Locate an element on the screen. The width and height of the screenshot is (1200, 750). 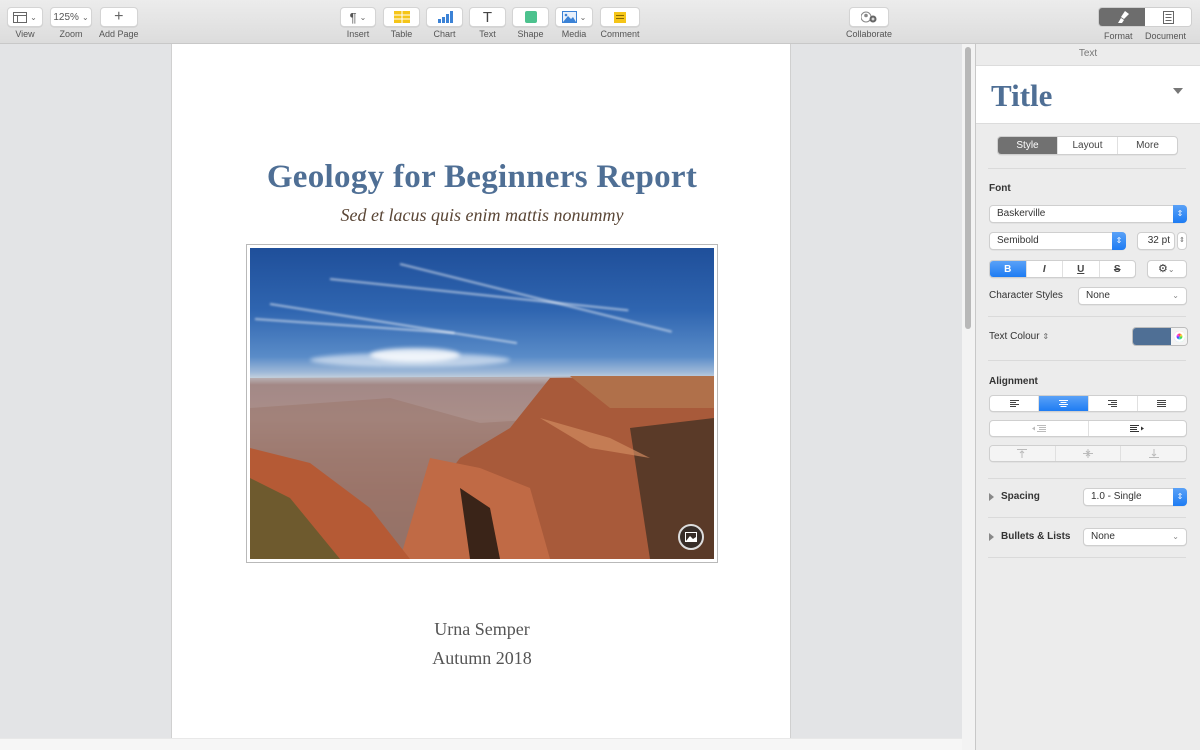
text-colour-label: Text Colour ⇕ is located at coordinates (1019, 336).